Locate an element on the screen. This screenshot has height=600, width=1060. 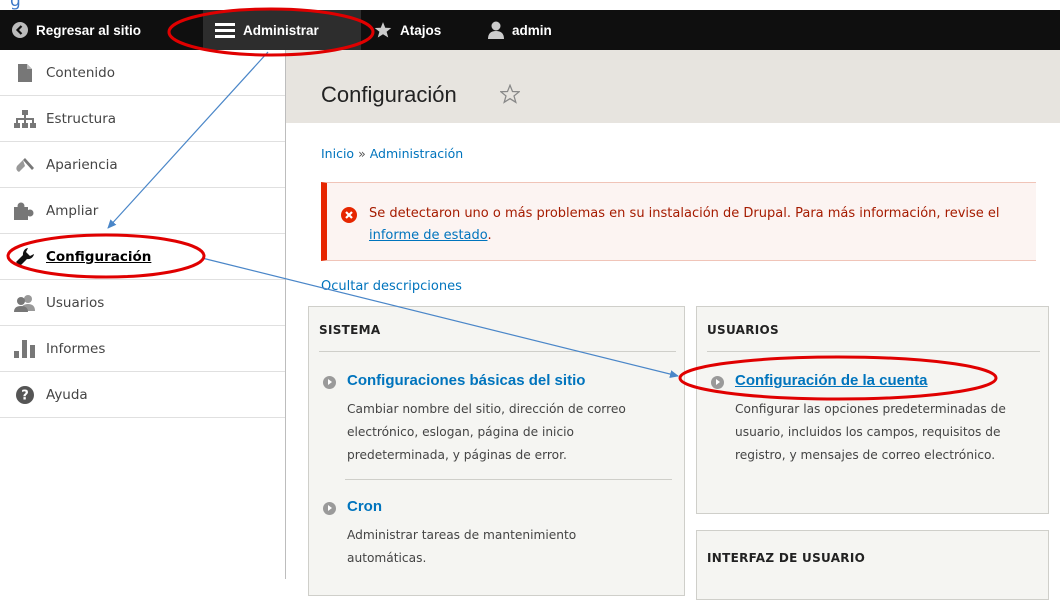
sidebar-item-help: ? Ayuda is located at coordinates (142, 395).